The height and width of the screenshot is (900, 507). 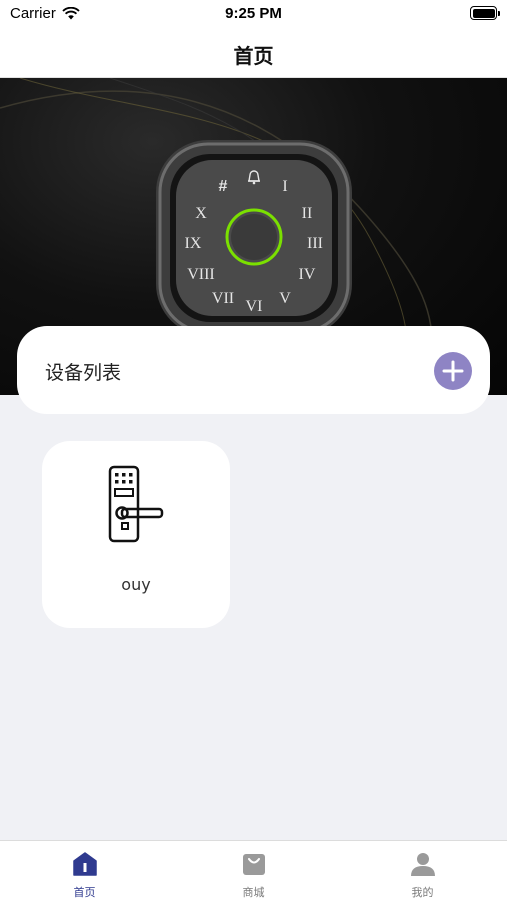 I want to click on tab-home: 首页, so click(x=84, y=870).